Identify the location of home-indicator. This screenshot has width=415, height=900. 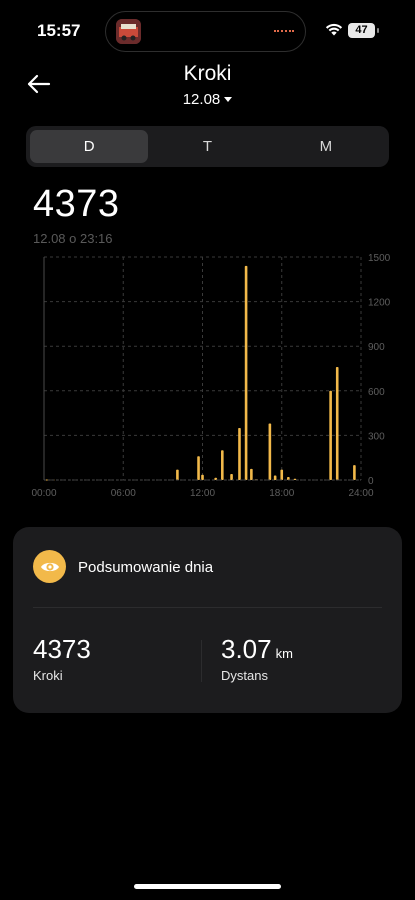
(207, 886).